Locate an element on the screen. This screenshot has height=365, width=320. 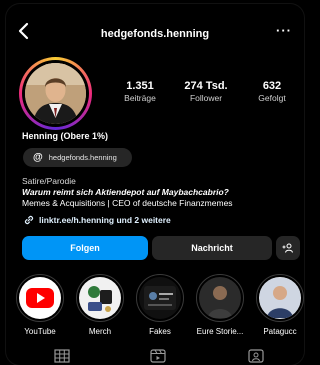
stat-followers: 274 Tsd. Follower is located at coordinates (206, 91).